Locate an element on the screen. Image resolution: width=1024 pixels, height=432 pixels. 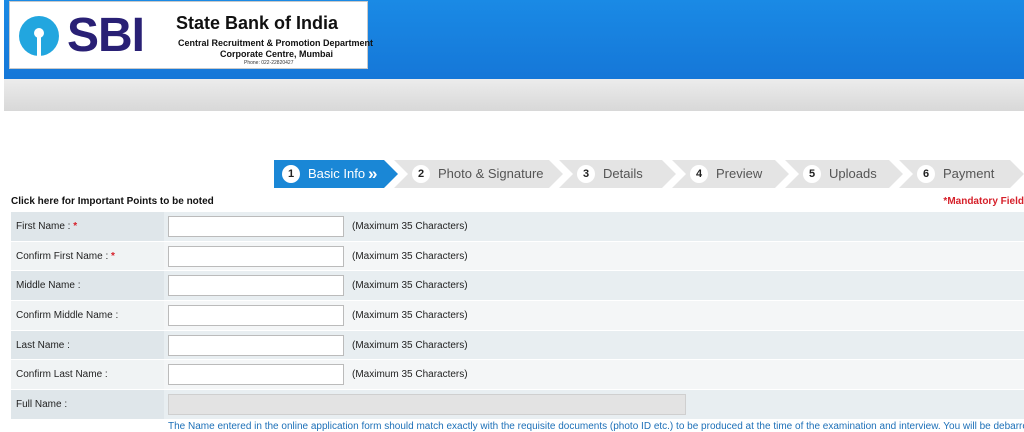
bank-name: State Bank of India is located at coordinates (257, 23).